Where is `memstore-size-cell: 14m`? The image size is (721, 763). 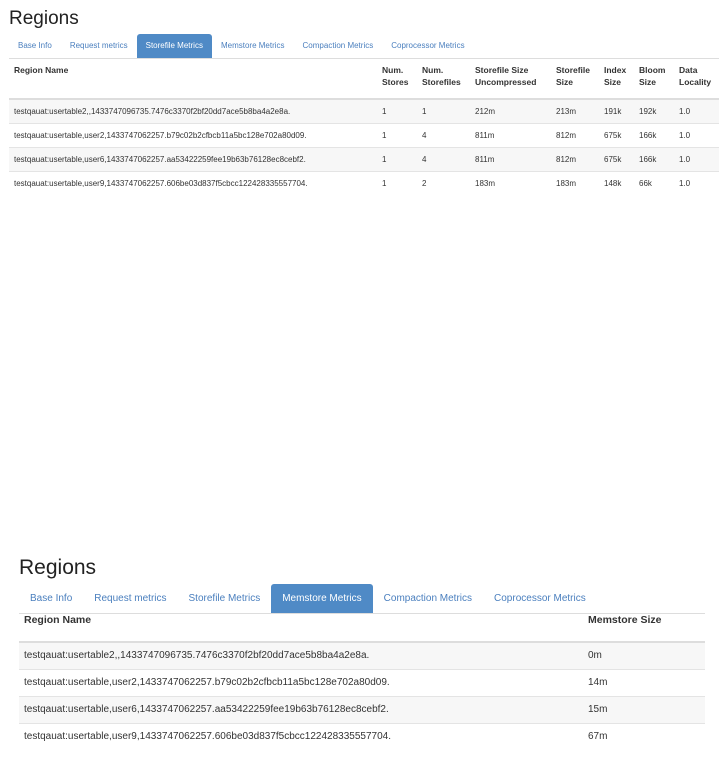
memstore-size-cell: 14m is located at coordinates (644, 682).